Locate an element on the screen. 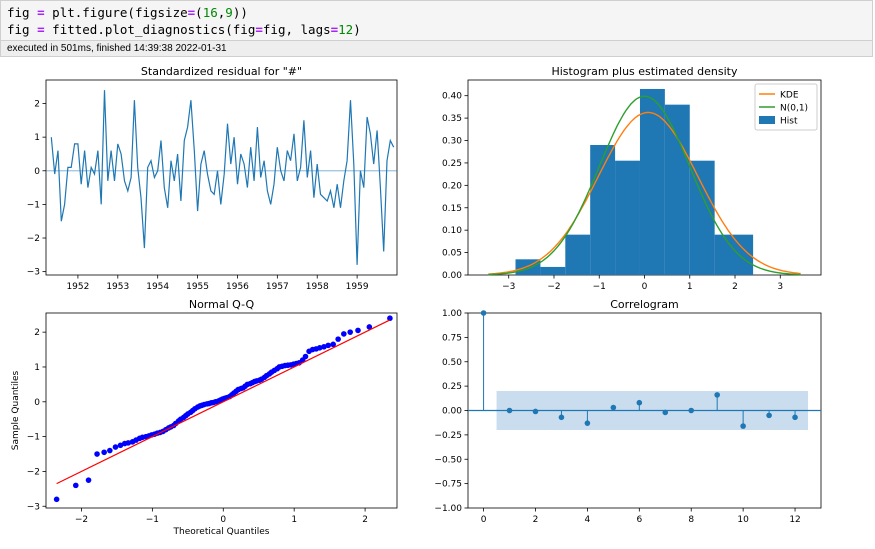 Image resolution: width=875 pixels, height=549 pixels. y-tick-label: 1.00 is located at coordinates (452, 314).